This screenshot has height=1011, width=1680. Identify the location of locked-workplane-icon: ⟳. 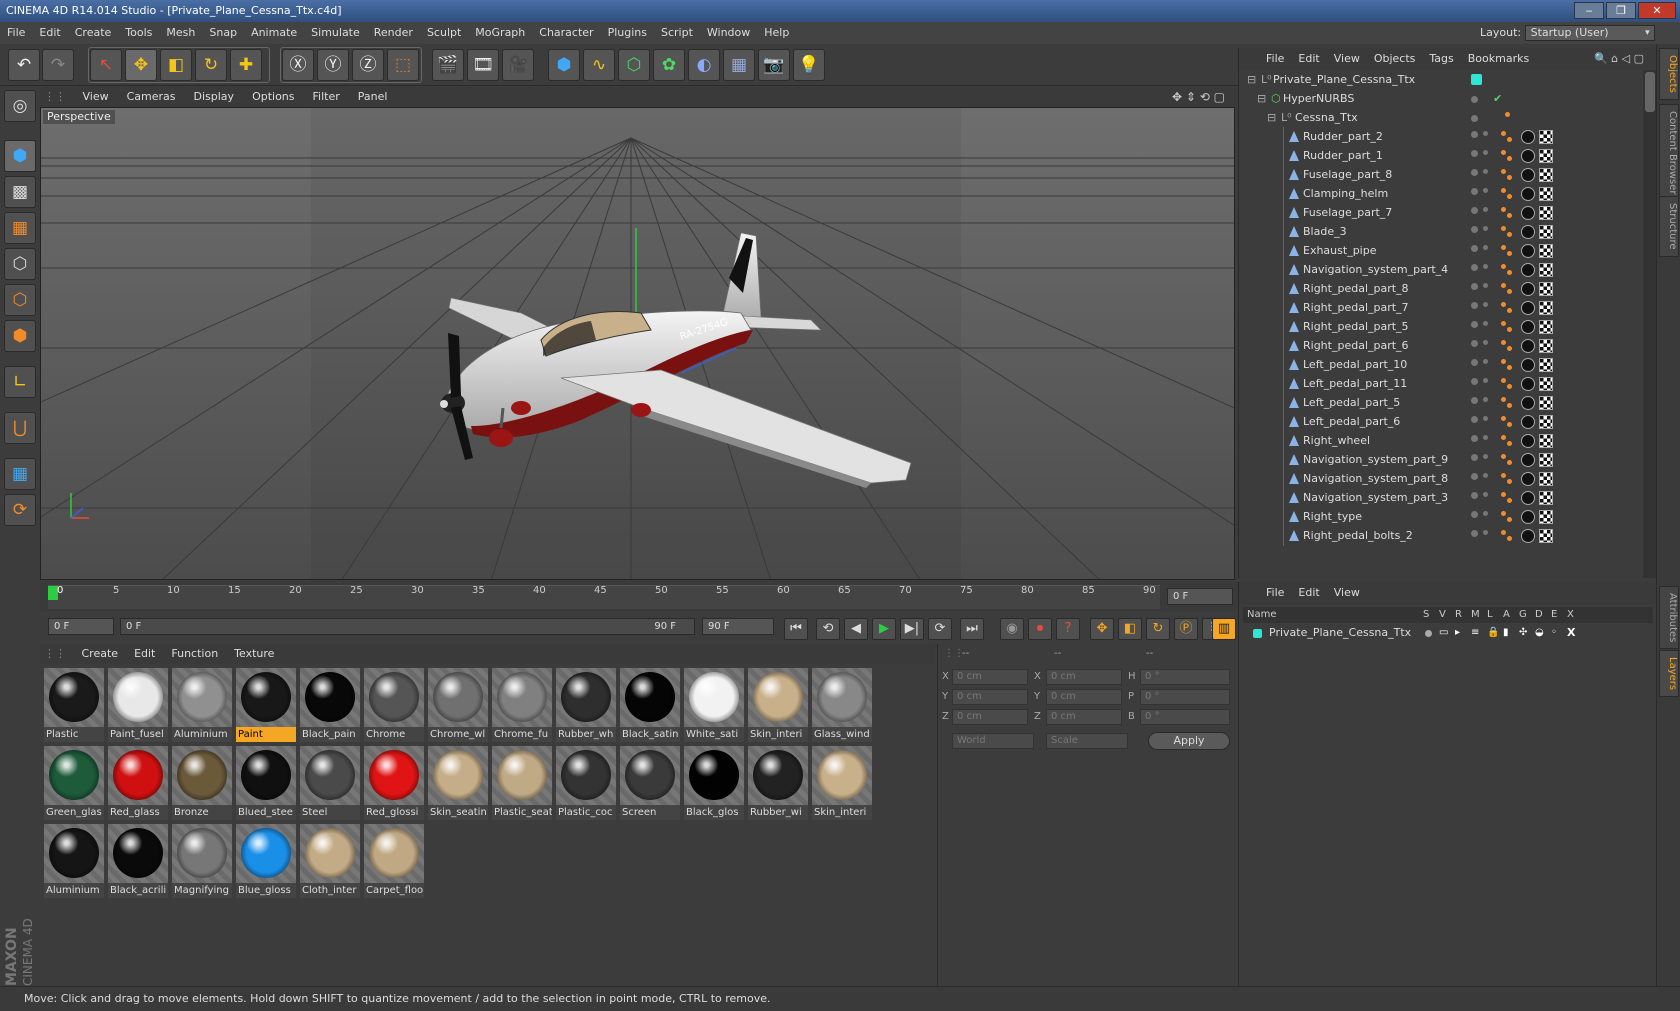
(20, 510).